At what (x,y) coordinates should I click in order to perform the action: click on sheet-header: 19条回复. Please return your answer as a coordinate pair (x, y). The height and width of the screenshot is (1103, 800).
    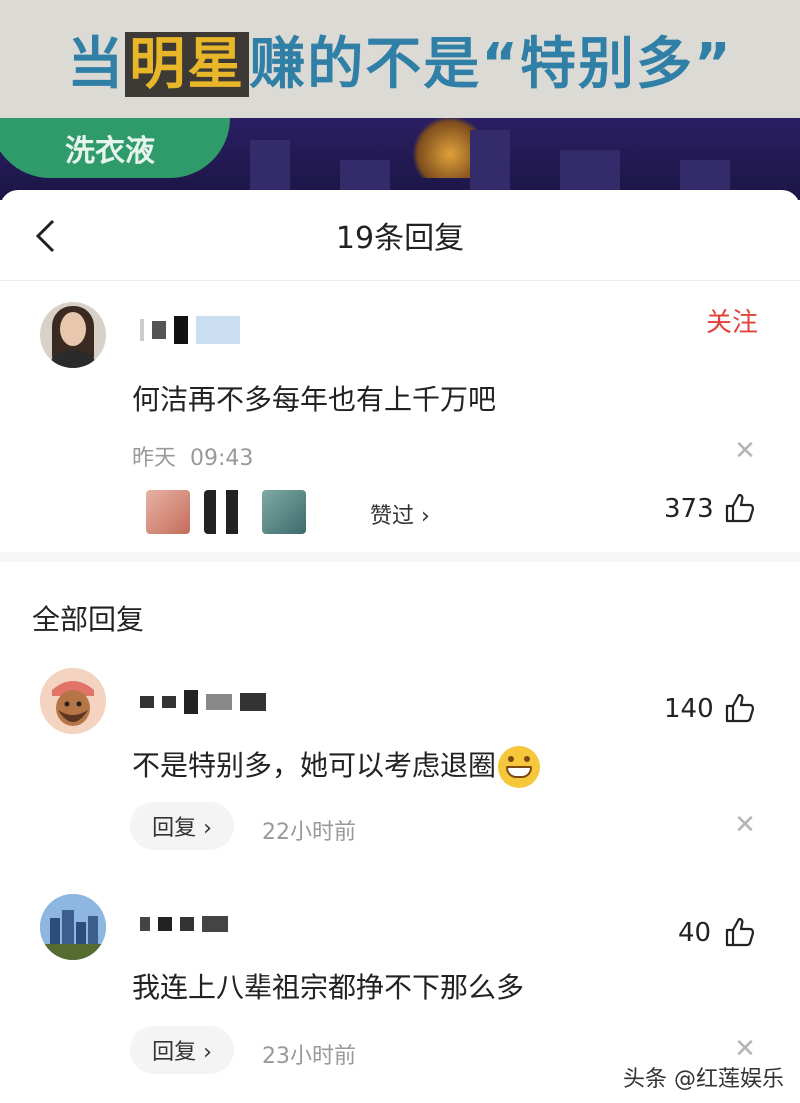
    Looking at the image, I should click on (400, 235).